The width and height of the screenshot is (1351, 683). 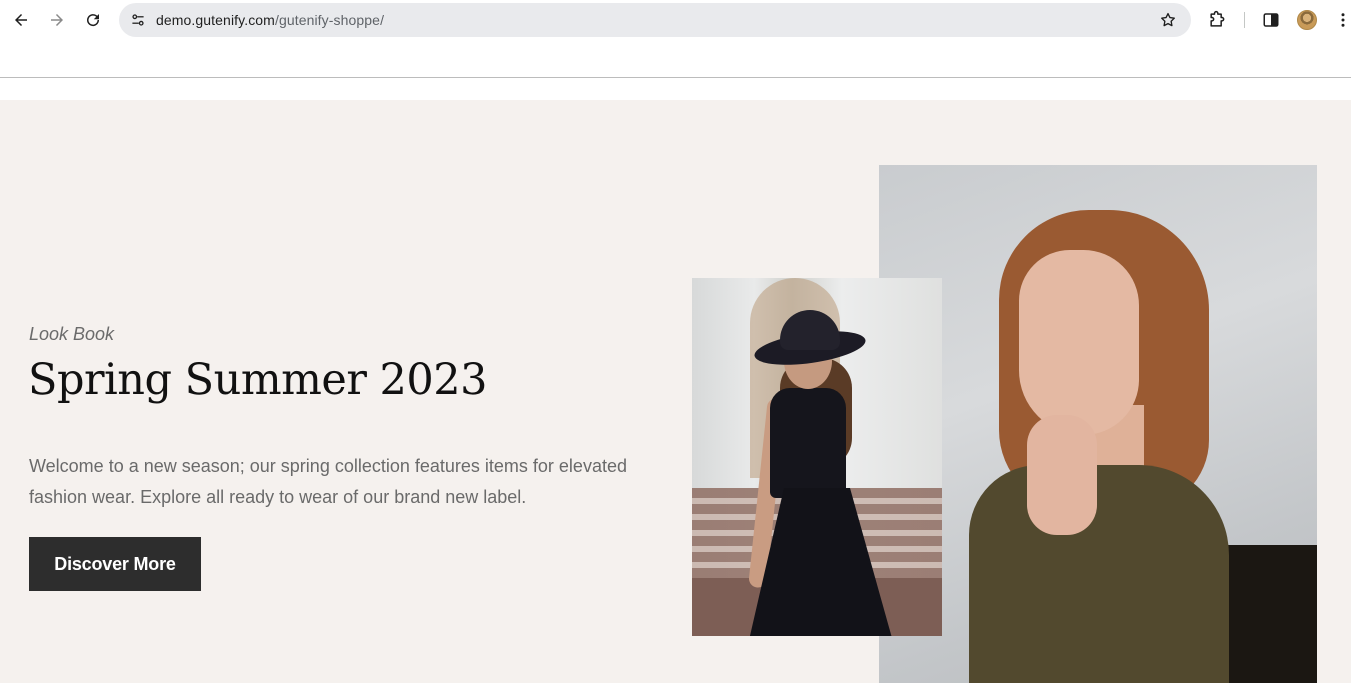 What do you see at coordinates (257, 380) in the screenshot?
I see `hero-title: Spring Summer 2023` at bounding box center [257, 380].